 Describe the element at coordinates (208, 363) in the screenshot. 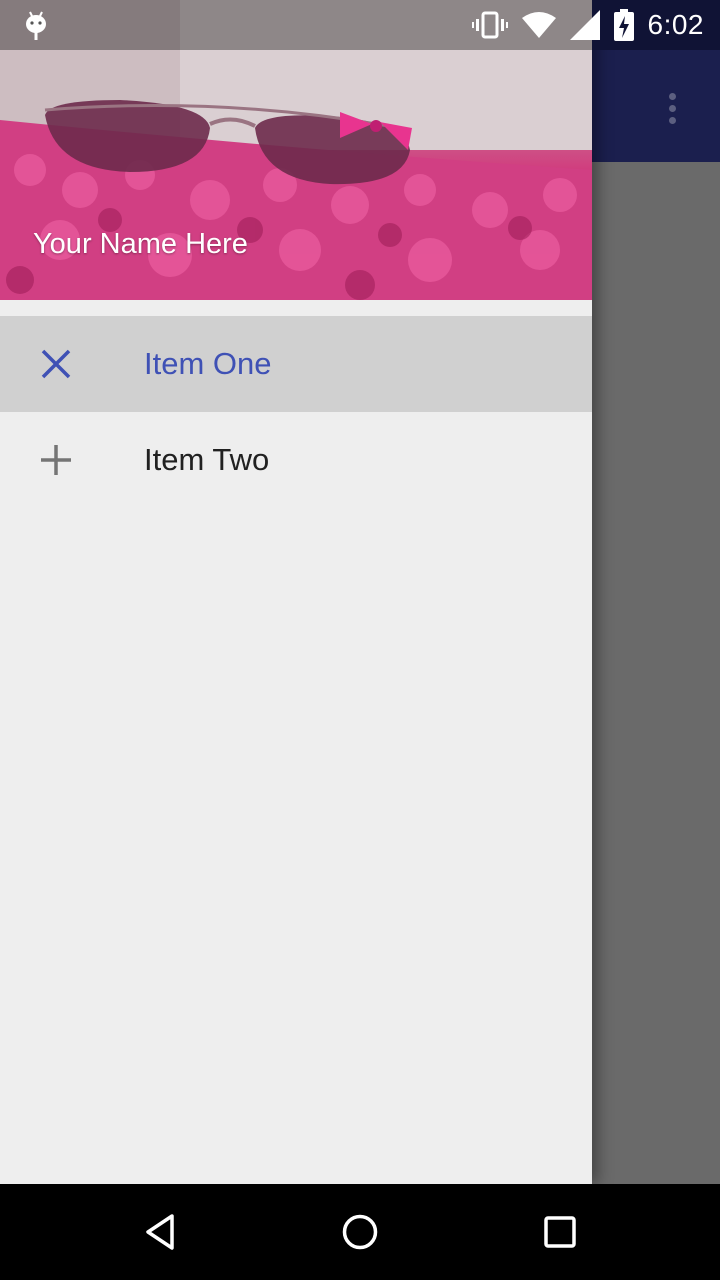

I see `drawer-item-label: Item One` at that location.